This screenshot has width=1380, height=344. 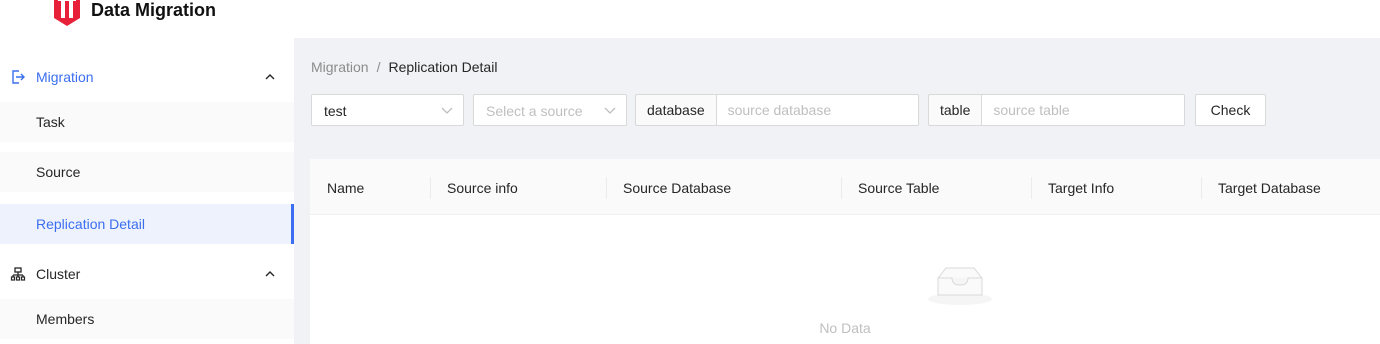 I want to click on database-addon-label: database, so click(x=675, y=110).